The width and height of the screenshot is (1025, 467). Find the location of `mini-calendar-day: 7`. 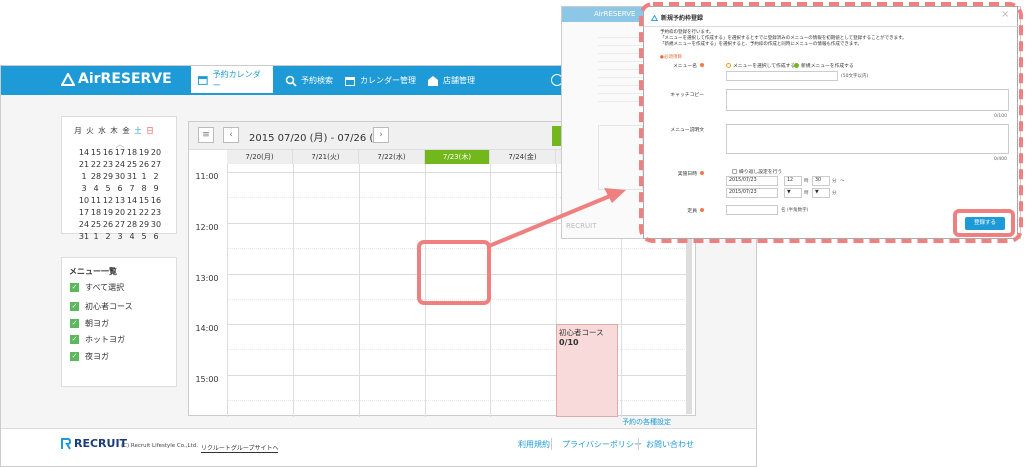

mini-calendar-day: 7 is located at coordinates (132, 189).